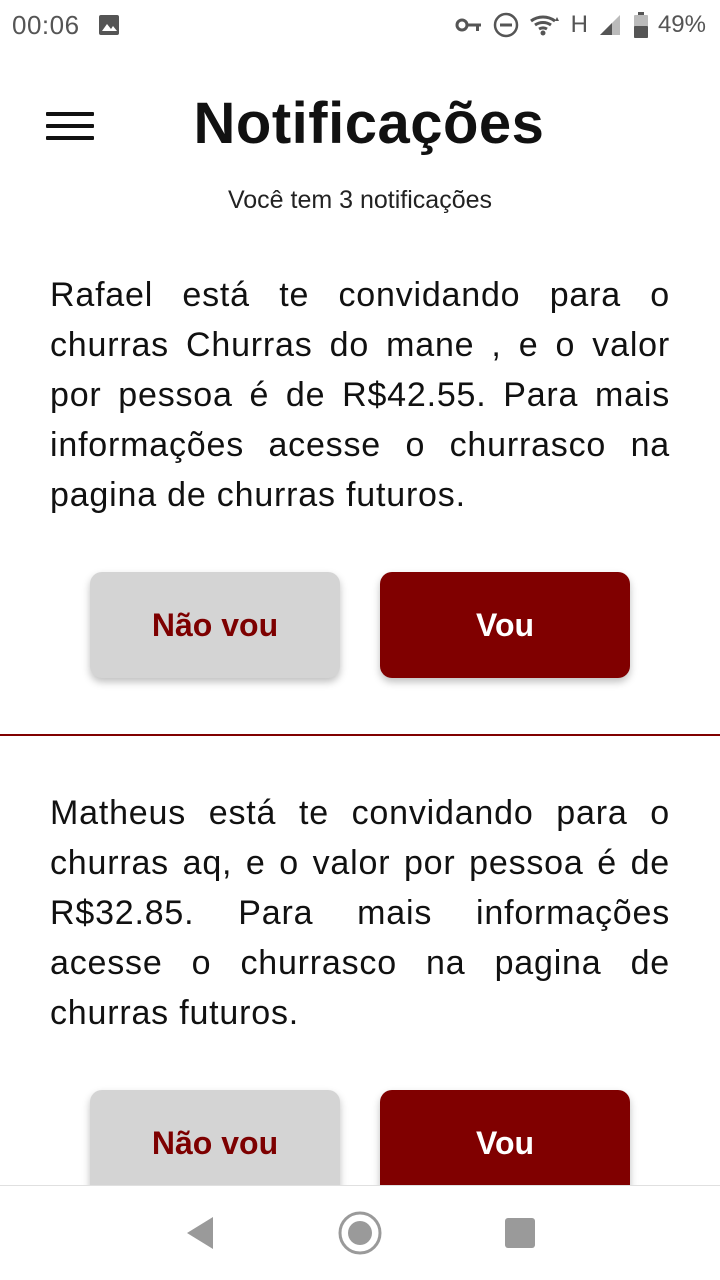 This screenshot has width=720, height=1280. Describe the element at coordinates (681, 24) in the screenshot. I see `battery-percent: 49%` at that location.